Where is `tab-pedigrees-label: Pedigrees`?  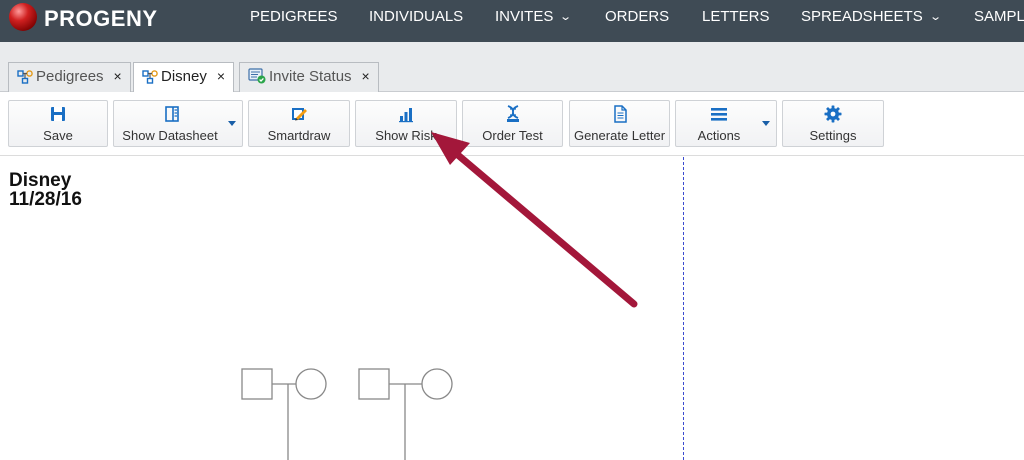
tab-pedigrees-label: Pedigrees is located at coordinates (70, 76).